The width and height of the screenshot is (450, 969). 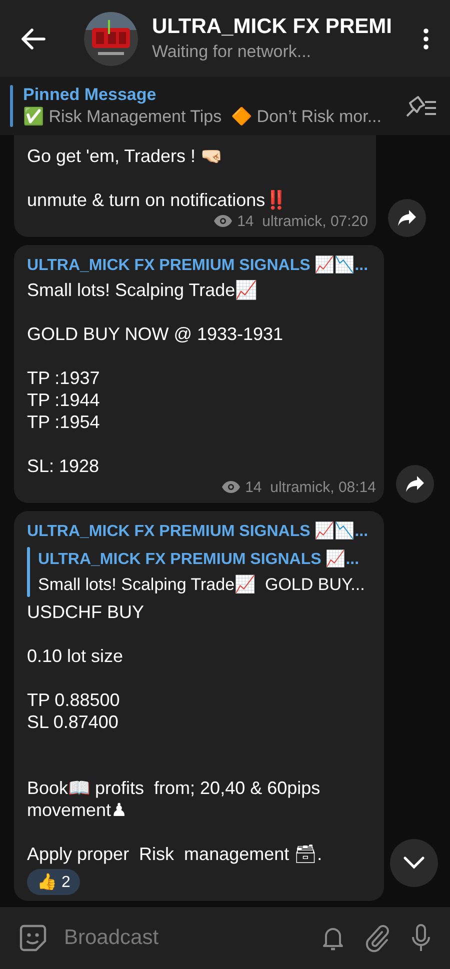 I want to click on message-text: Small lots! Scalping Trade📈 GOLD BUY NOW @ 1933-1931 TP :1937 TP :1944 TP :1954 SL: 1928, so click(x=155, y=378).